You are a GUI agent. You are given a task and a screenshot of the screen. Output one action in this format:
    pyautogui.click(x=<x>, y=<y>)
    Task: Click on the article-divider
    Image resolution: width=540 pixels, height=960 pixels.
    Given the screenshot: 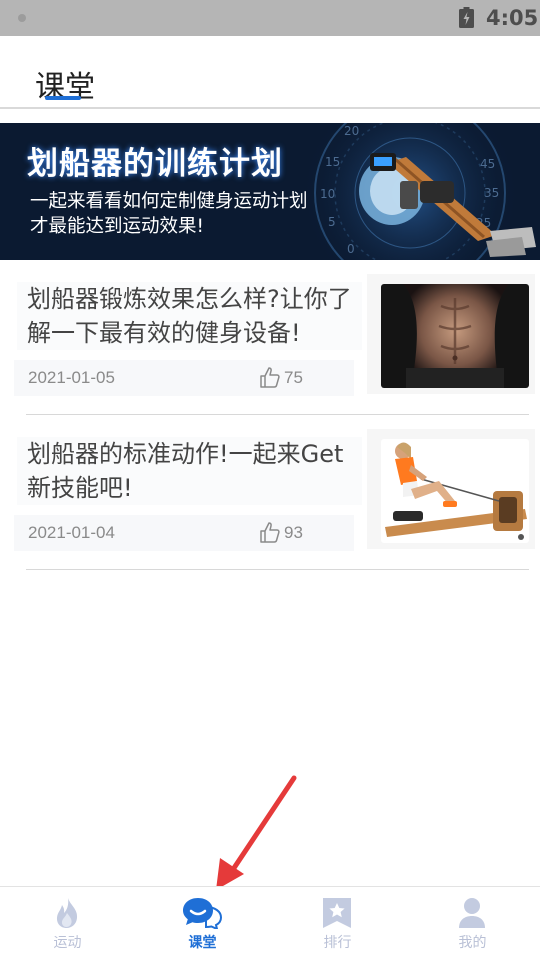 What is the action you would take?
    pyautogui.click(x=277, y=569)
    